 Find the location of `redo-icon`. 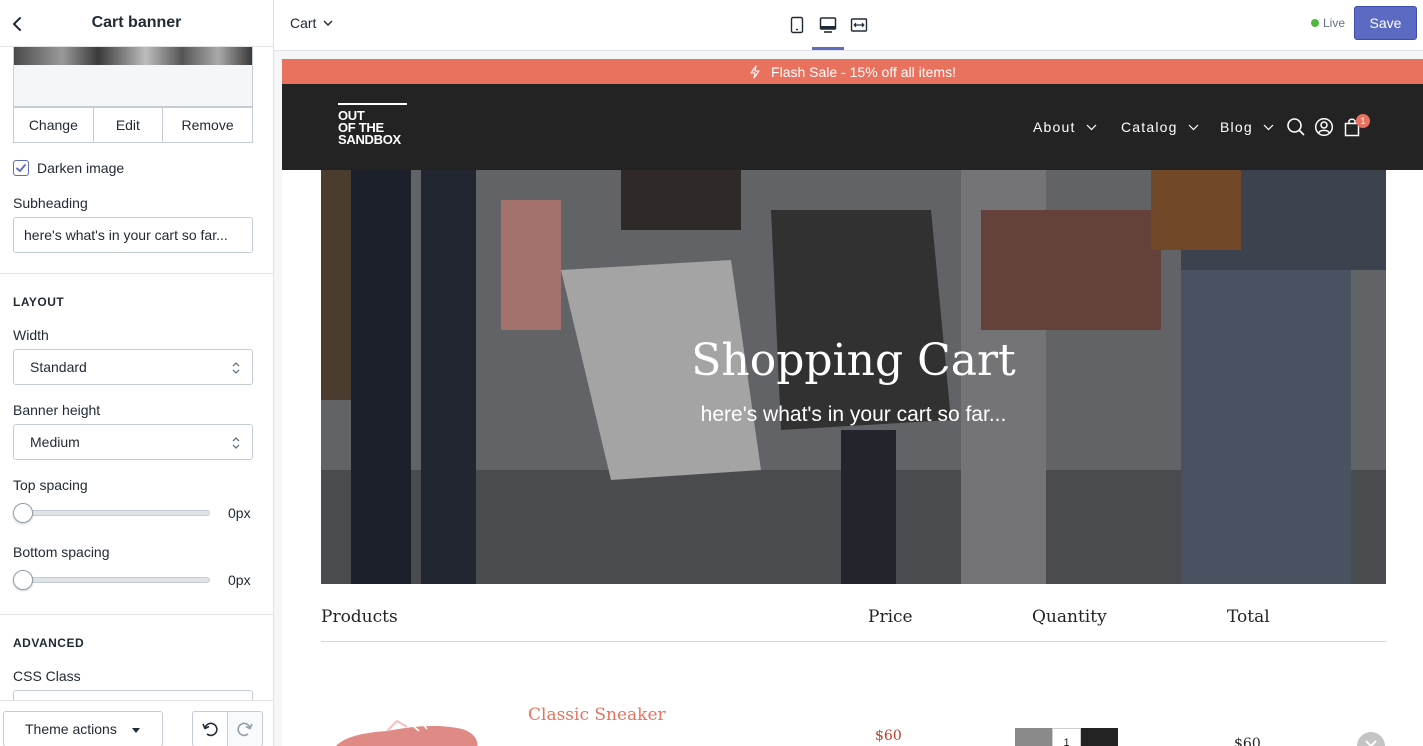

redo-icon is located at coordinates (245, 729).